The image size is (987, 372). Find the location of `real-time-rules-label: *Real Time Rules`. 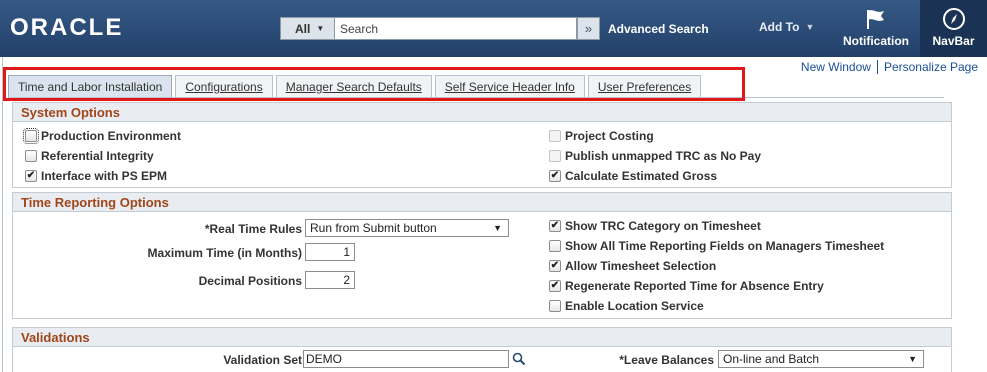

real-time-rules-label: *Real Time Rules is located at coordinates (253, 229).